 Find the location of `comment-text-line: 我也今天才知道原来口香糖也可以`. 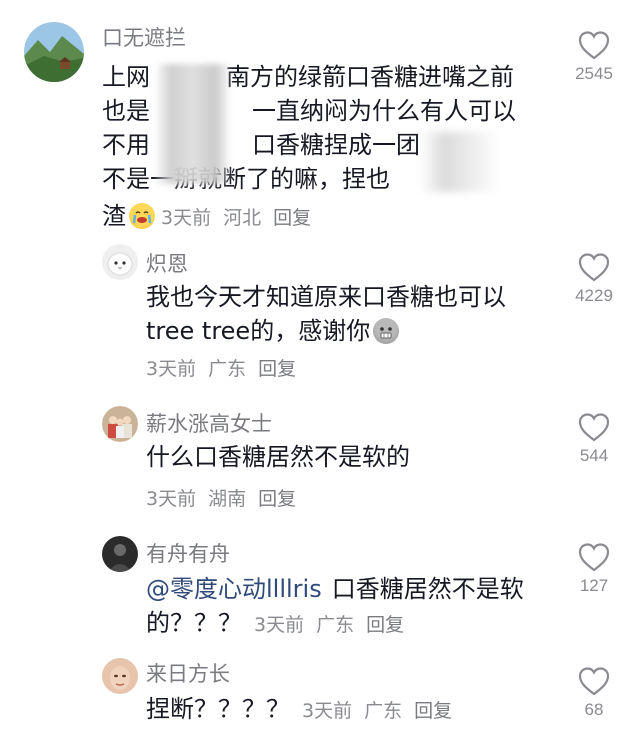

comment-text-line: 我也今天才知道原来口香糖也可以 is located at coordinates (326, 297).